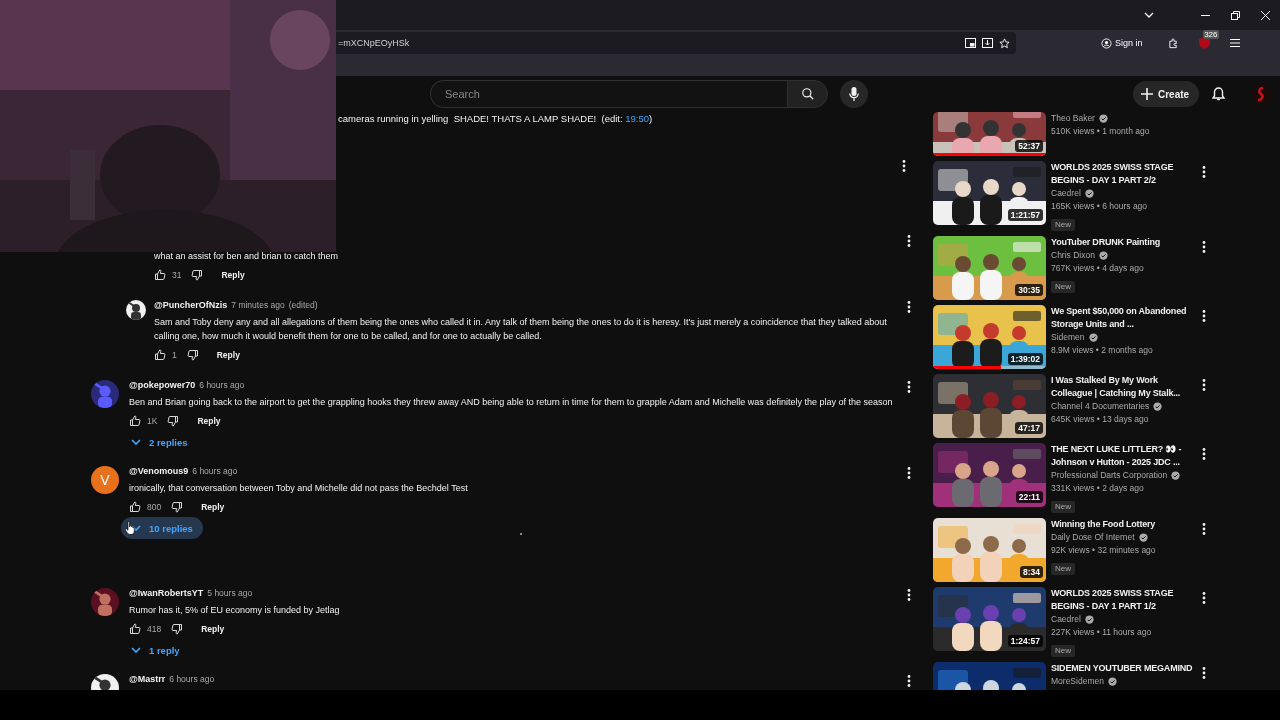  Describe the element at coordinates (1124, 174) in the screenshot. I see `video-title: WORLDS 2025 SWISS STAGE BEGINS - DAY 1 PART 2/2` at that location.